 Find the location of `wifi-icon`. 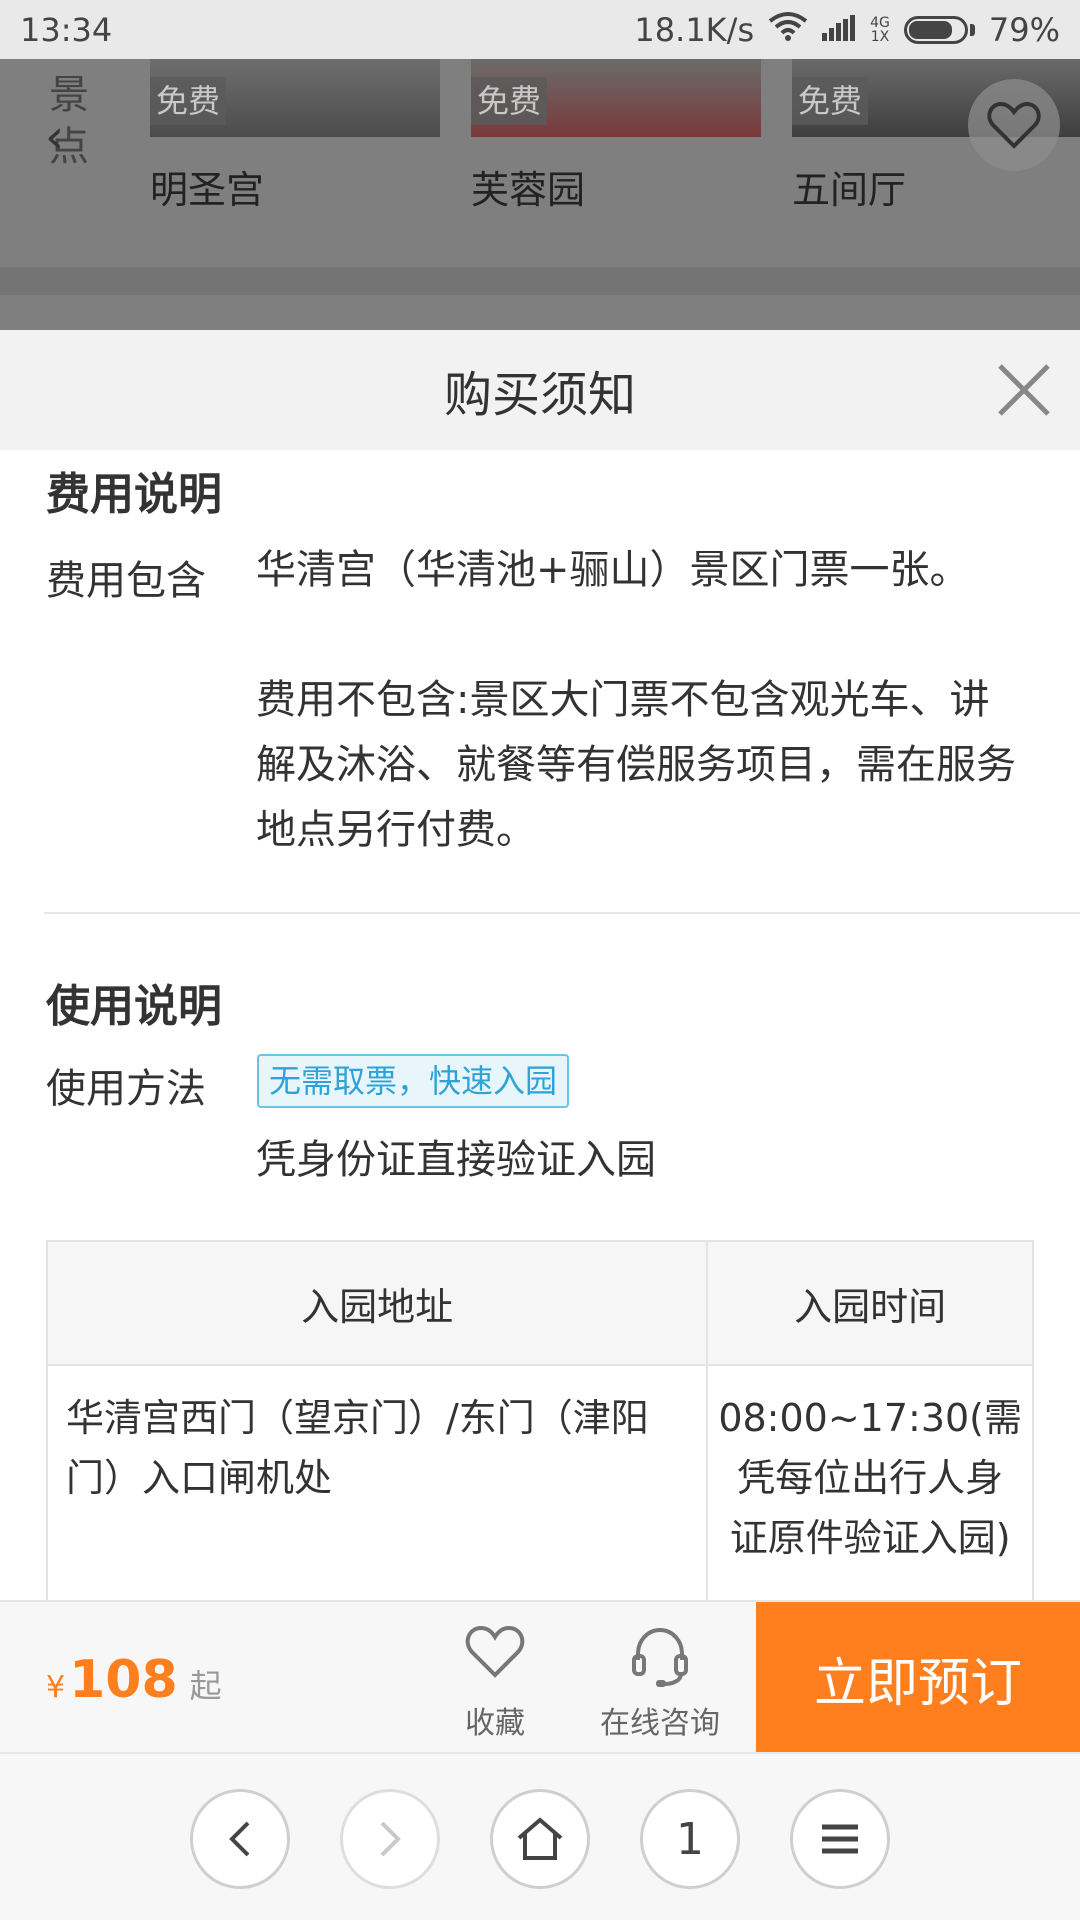

wifi-icon is located at coordinates (788, 30).